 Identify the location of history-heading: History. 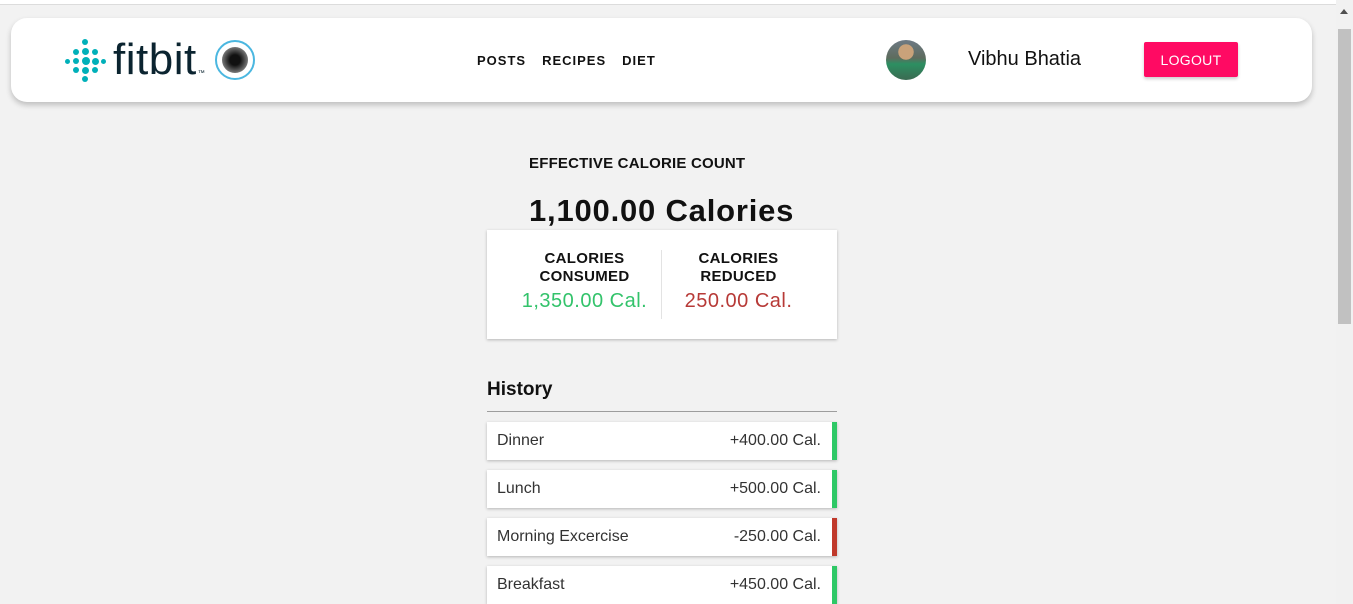
(520, 389).